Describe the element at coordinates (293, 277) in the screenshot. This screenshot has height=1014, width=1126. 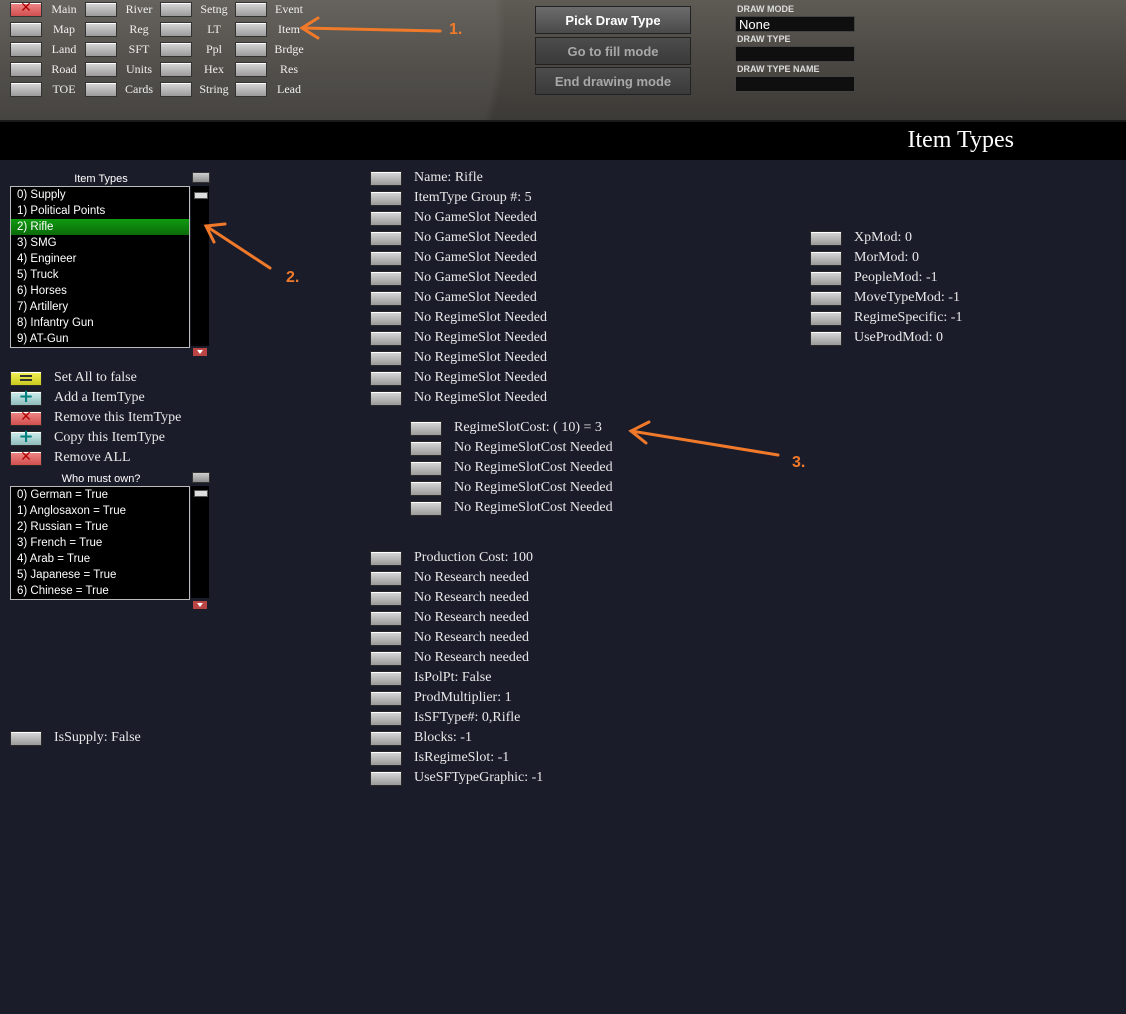
I see `annotation-2: 2.` at that location.